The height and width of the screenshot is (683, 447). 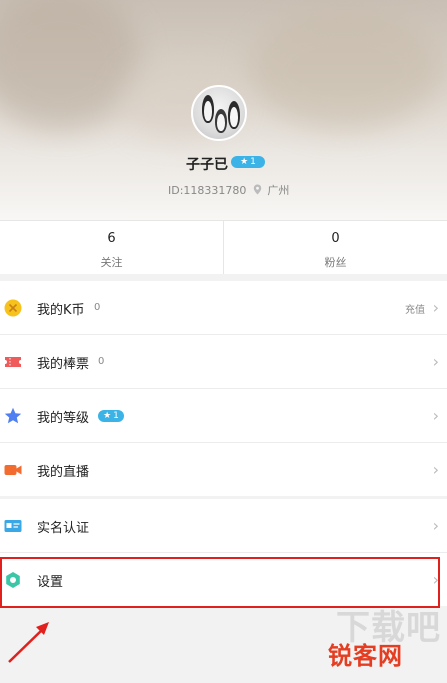 I want to click on kcoin-label: 我的K币, so click(x=61, y=310).